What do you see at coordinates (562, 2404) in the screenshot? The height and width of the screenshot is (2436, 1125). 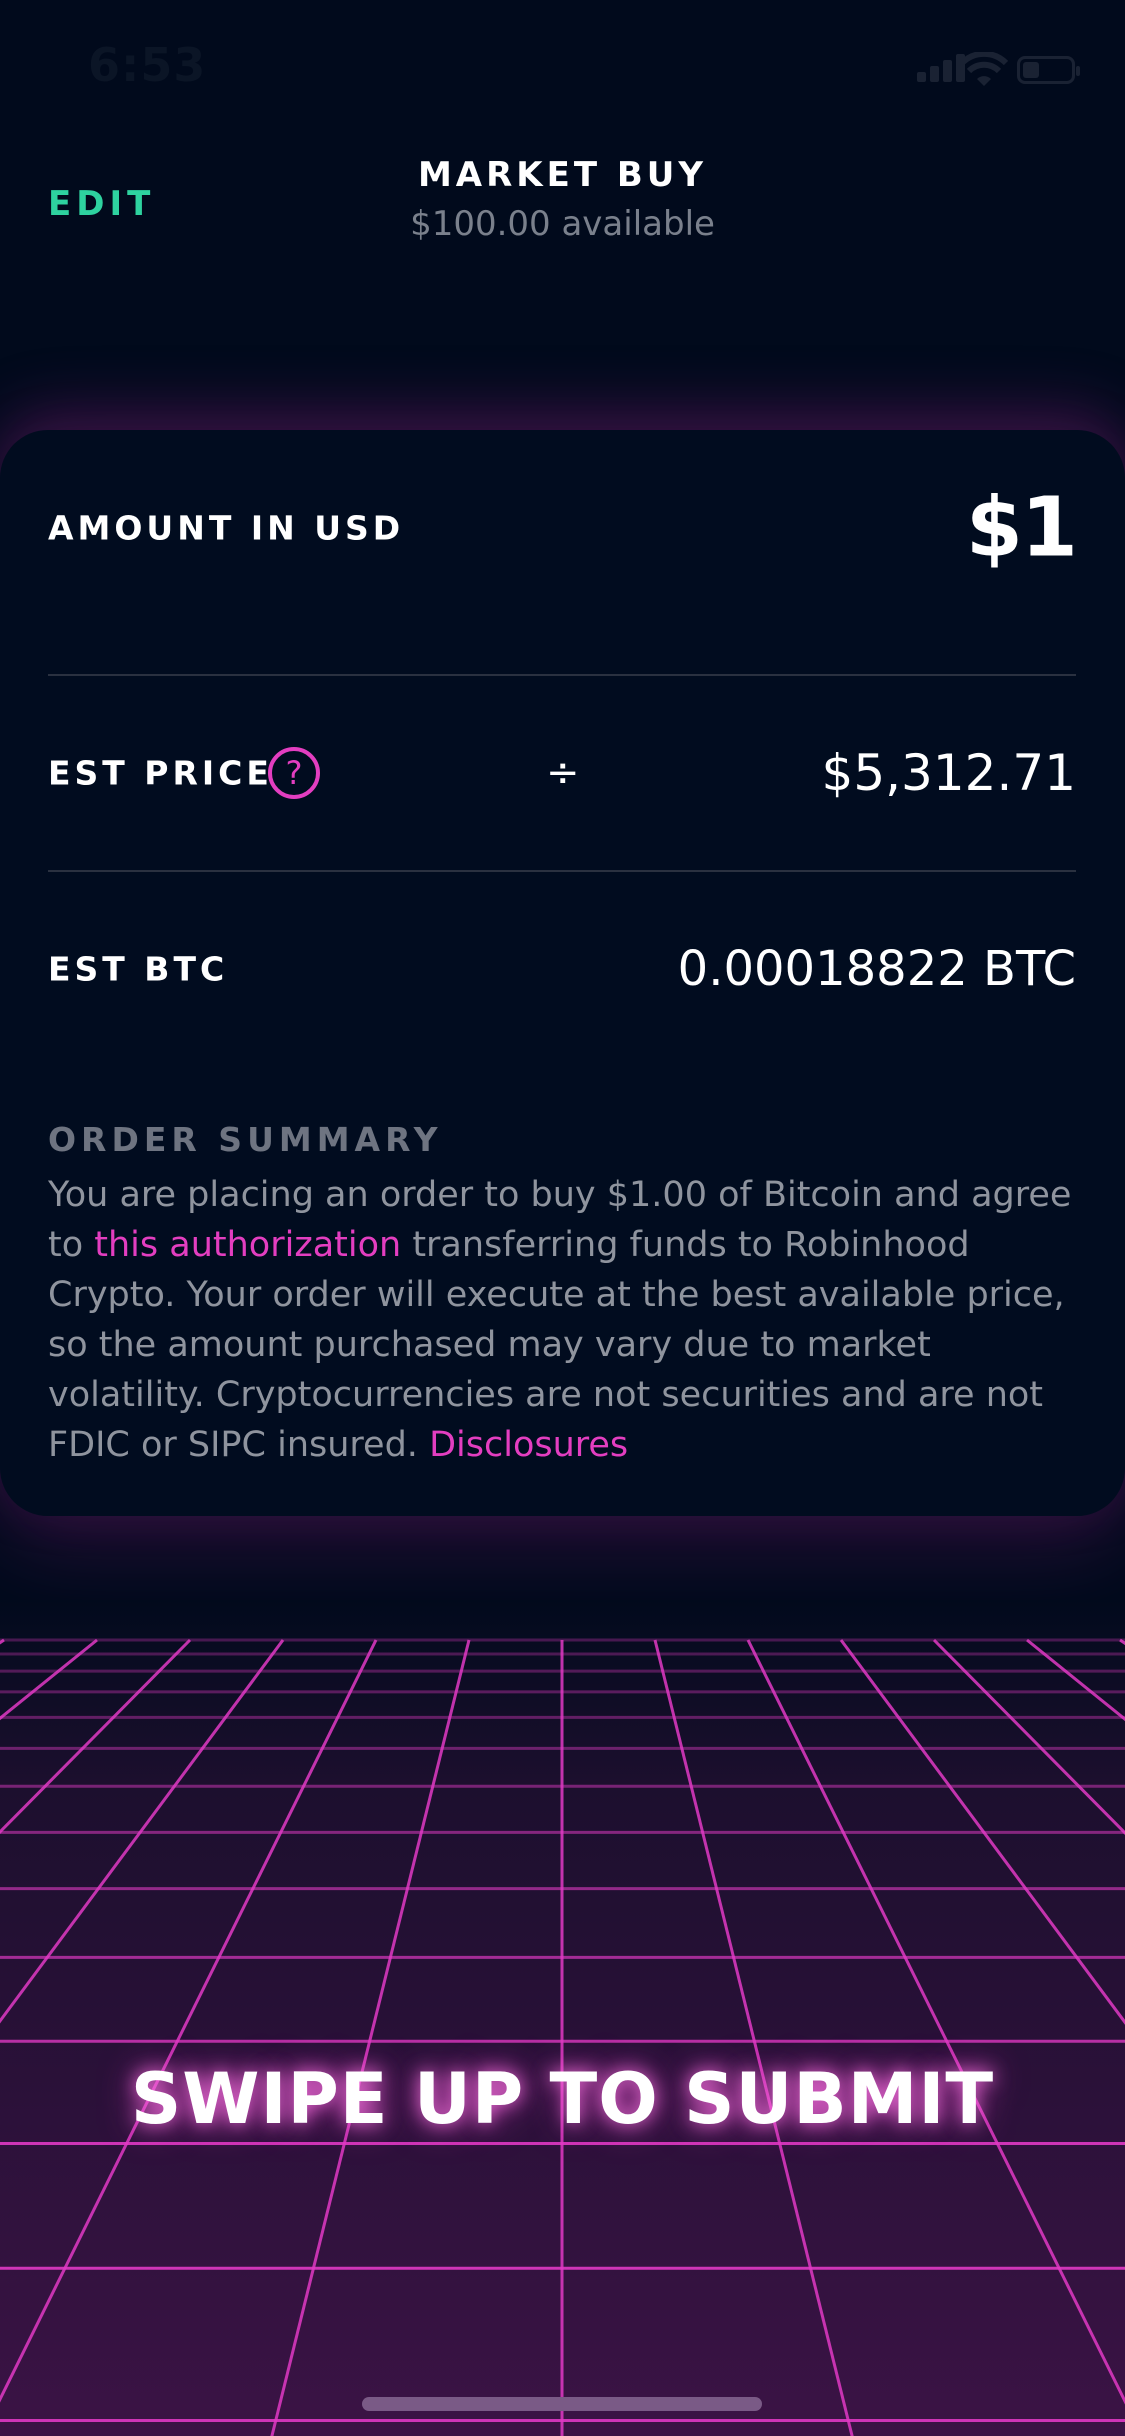 I see `home-indicator` at bounding box center [562, 2404].